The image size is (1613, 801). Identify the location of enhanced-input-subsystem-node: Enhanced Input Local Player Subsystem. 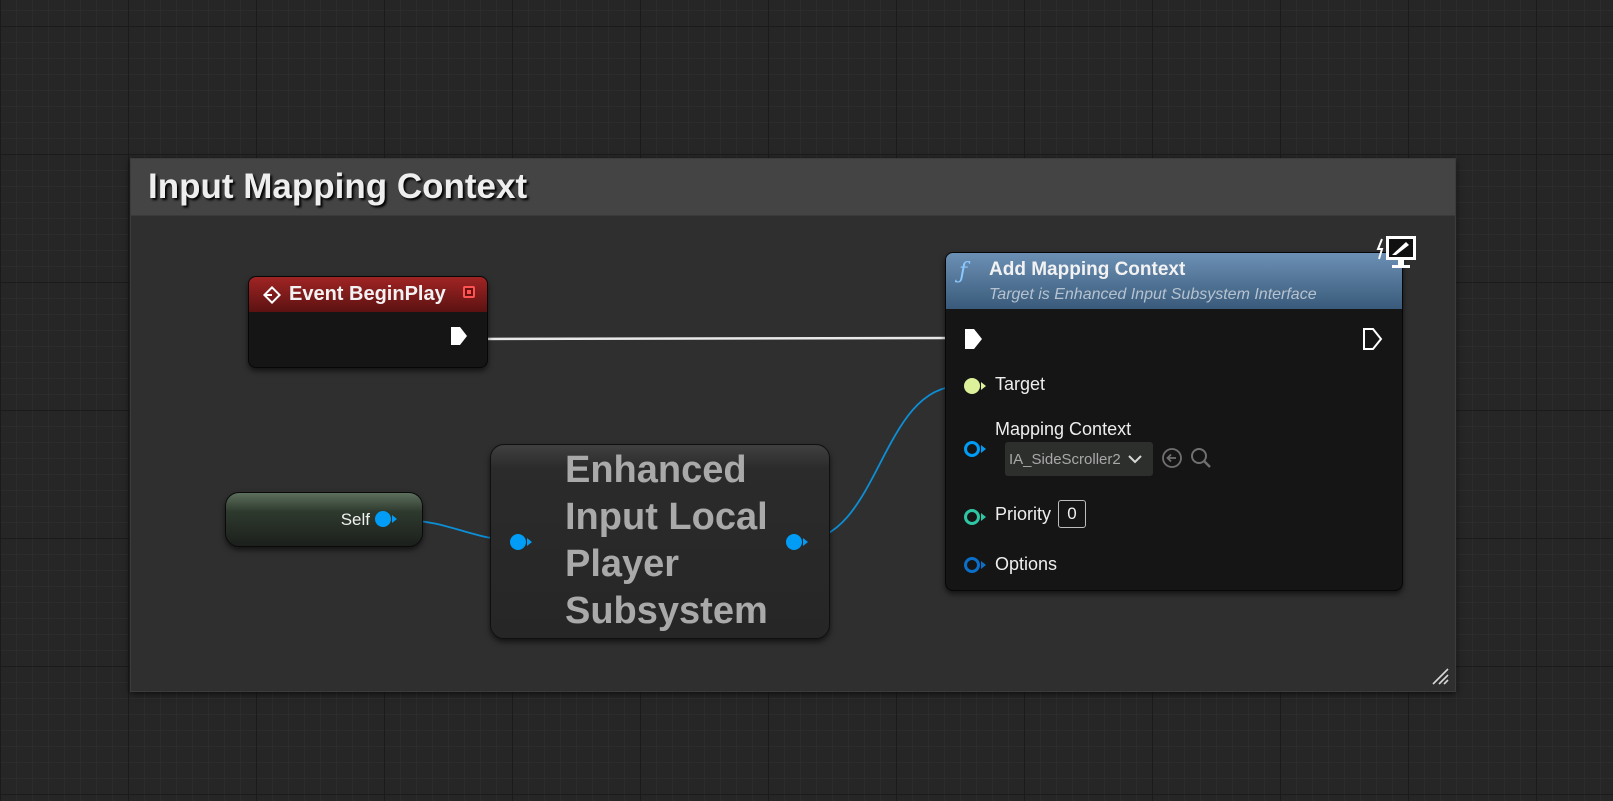
(660, 541).